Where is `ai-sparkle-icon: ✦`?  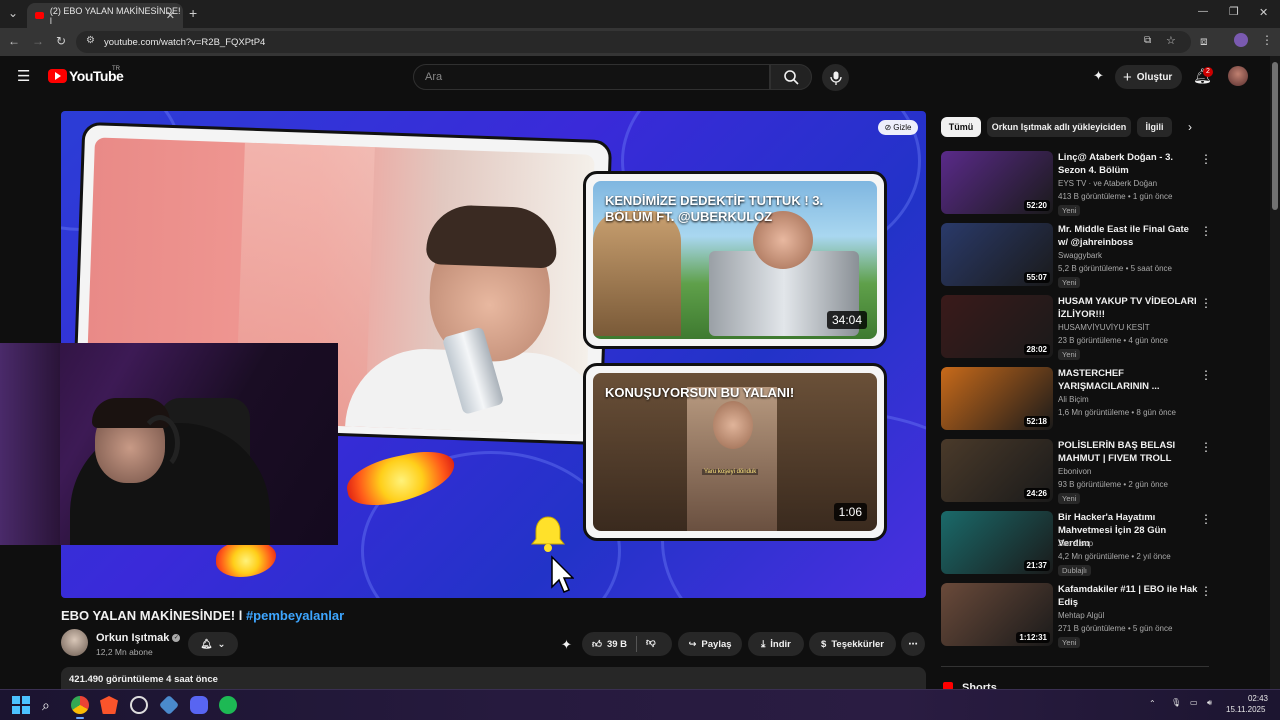
ai-sparkle-icon: ✦ is located at coordinates (1098, 76).